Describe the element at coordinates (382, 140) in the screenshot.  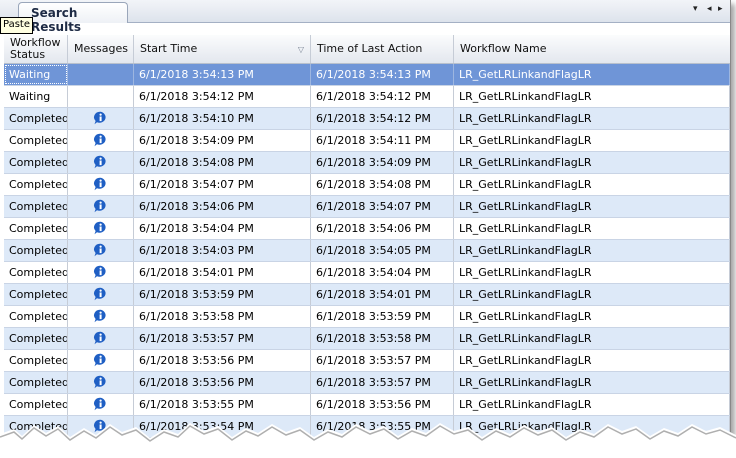
I see `last-action-cell: 6/1/2018 3:54:11 PM` at that location.